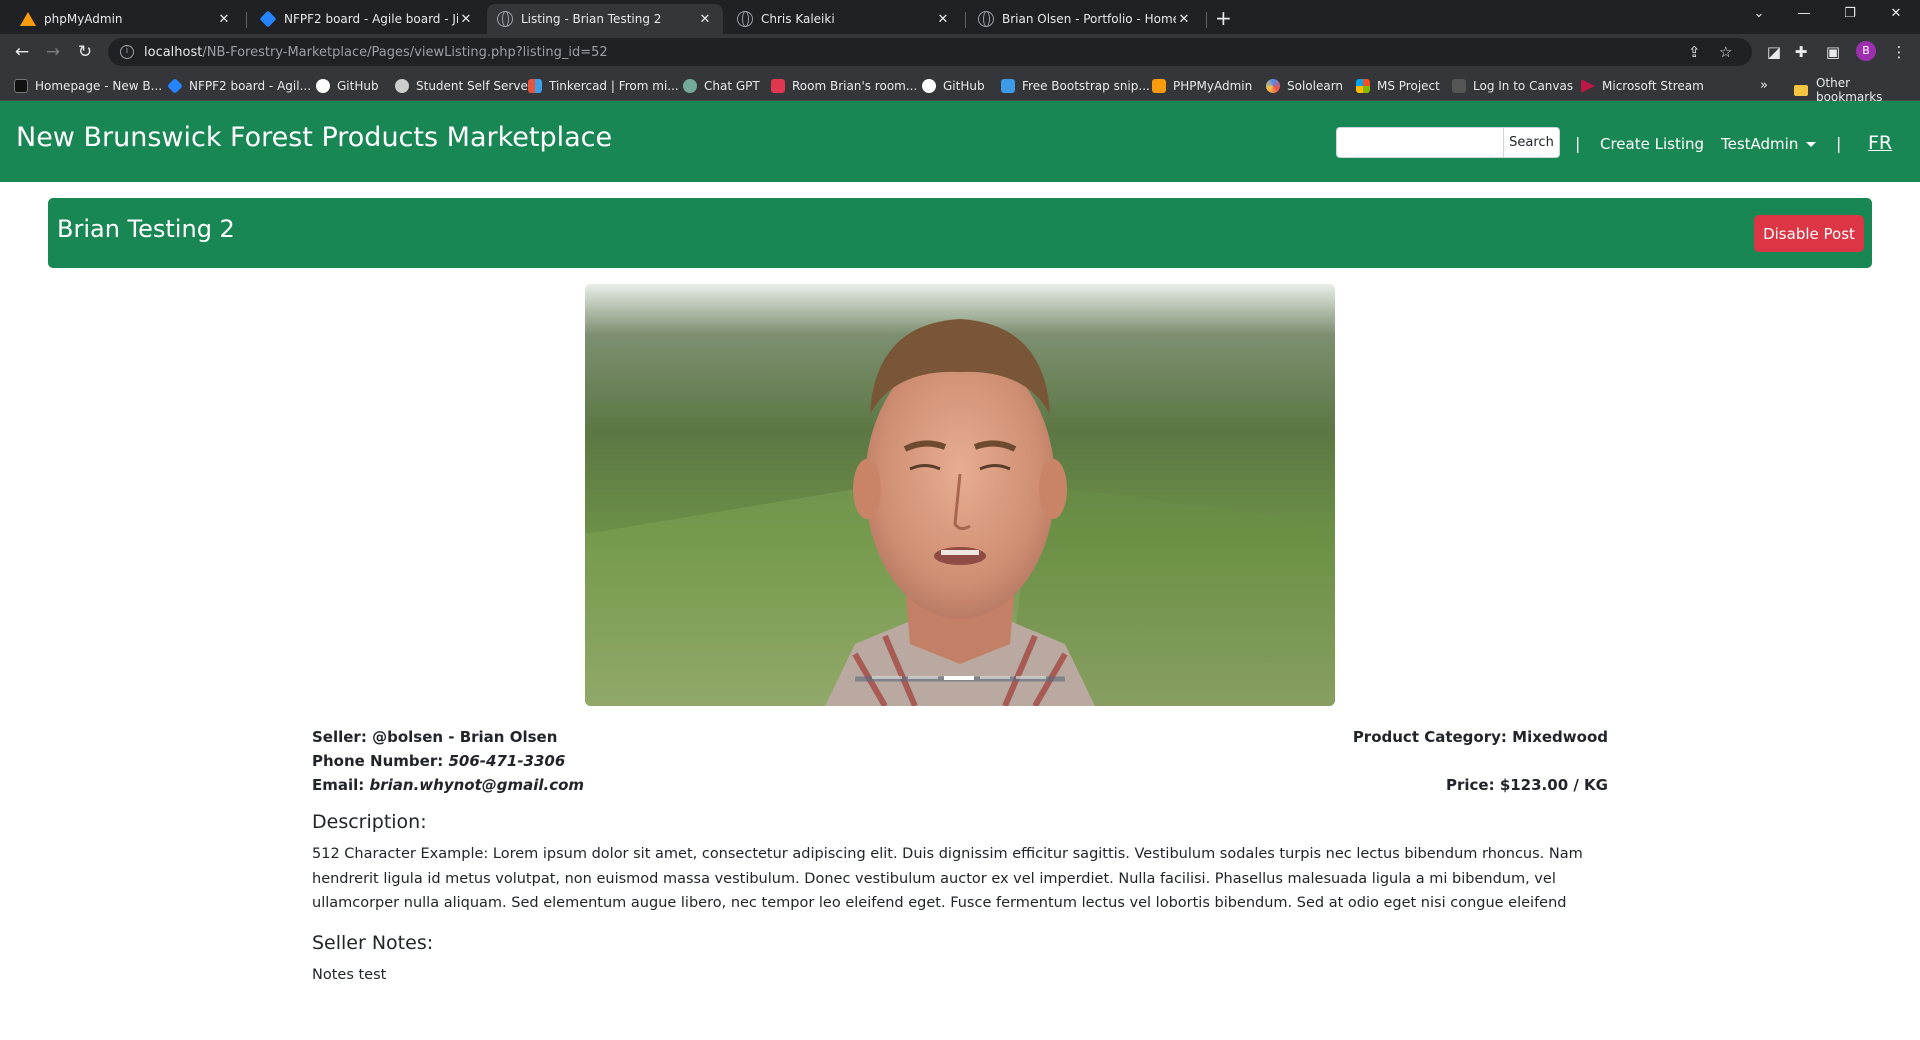  I want to click on bookmark-item: Sololearn, so click(1304, 86).